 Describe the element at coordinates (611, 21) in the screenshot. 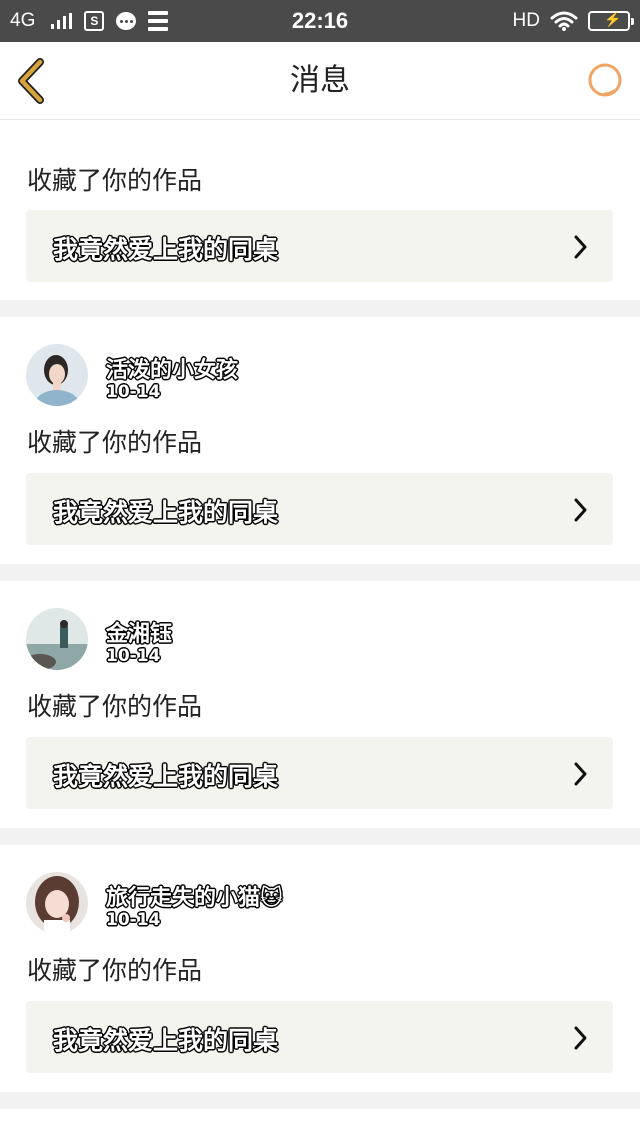

I see `battery-icon: ⚡` at that location.